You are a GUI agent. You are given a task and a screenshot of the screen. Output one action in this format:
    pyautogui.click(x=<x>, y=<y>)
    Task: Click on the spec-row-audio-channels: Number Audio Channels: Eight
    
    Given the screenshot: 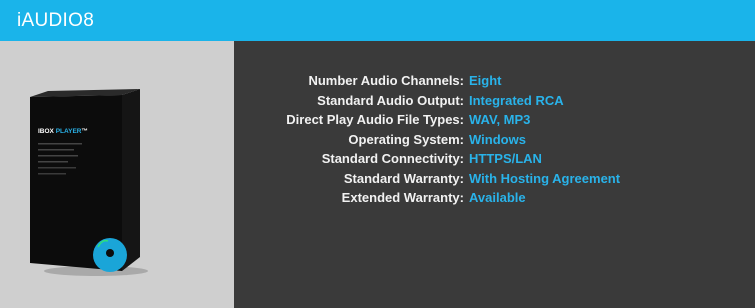 What is the action you would take?
    pyautogui.click(x=494, y=81)
    